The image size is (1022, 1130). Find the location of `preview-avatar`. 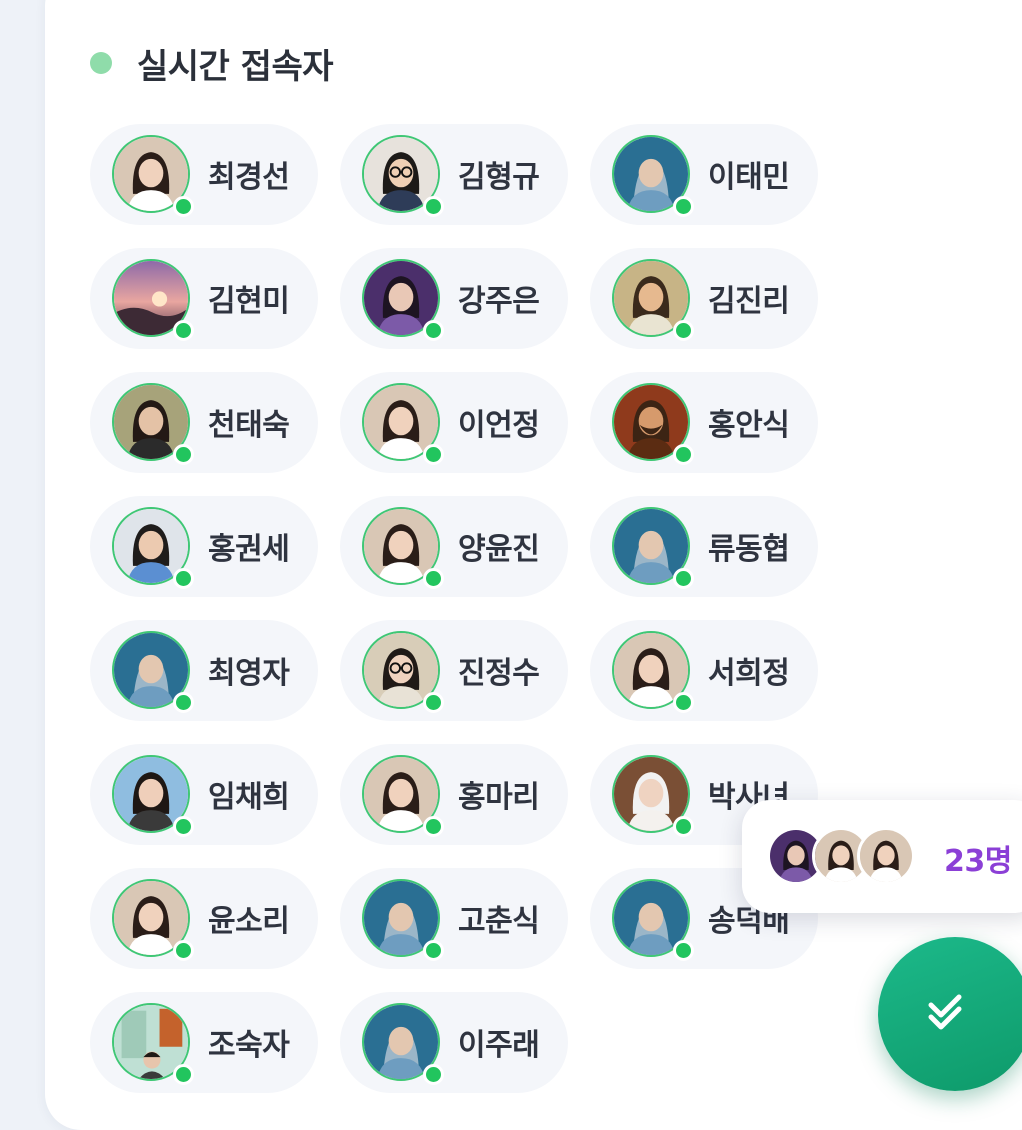

preview-avatar is located at coordinates (886, 856).